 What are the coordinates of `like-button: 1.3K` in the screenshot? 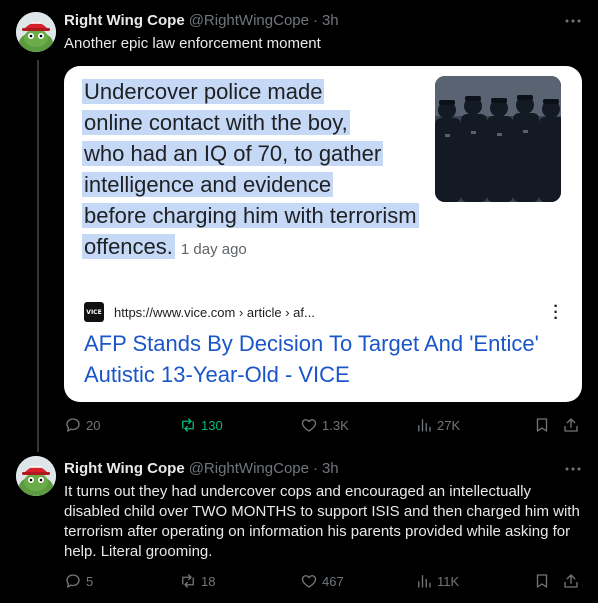 It's located at (324, 425).